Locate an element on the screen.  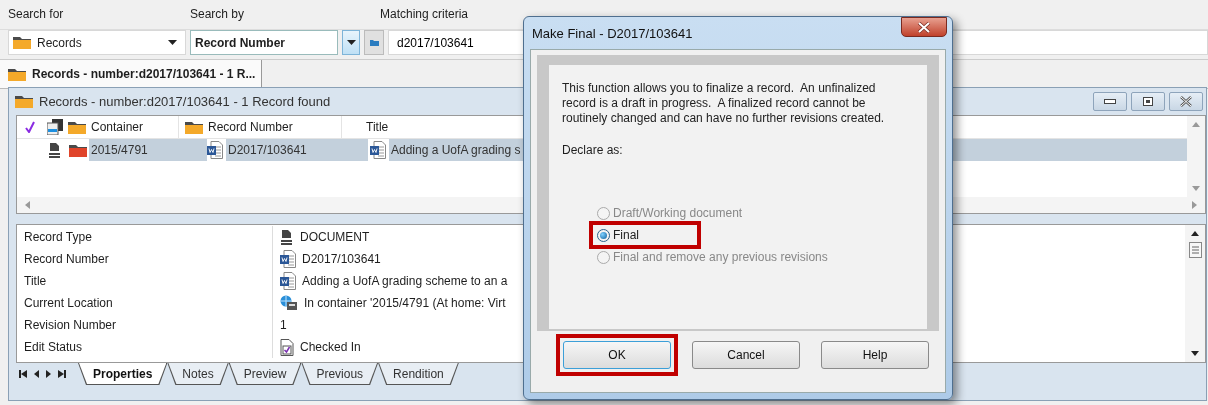
property-label: Edit Status is located at coordinates (53, 347).